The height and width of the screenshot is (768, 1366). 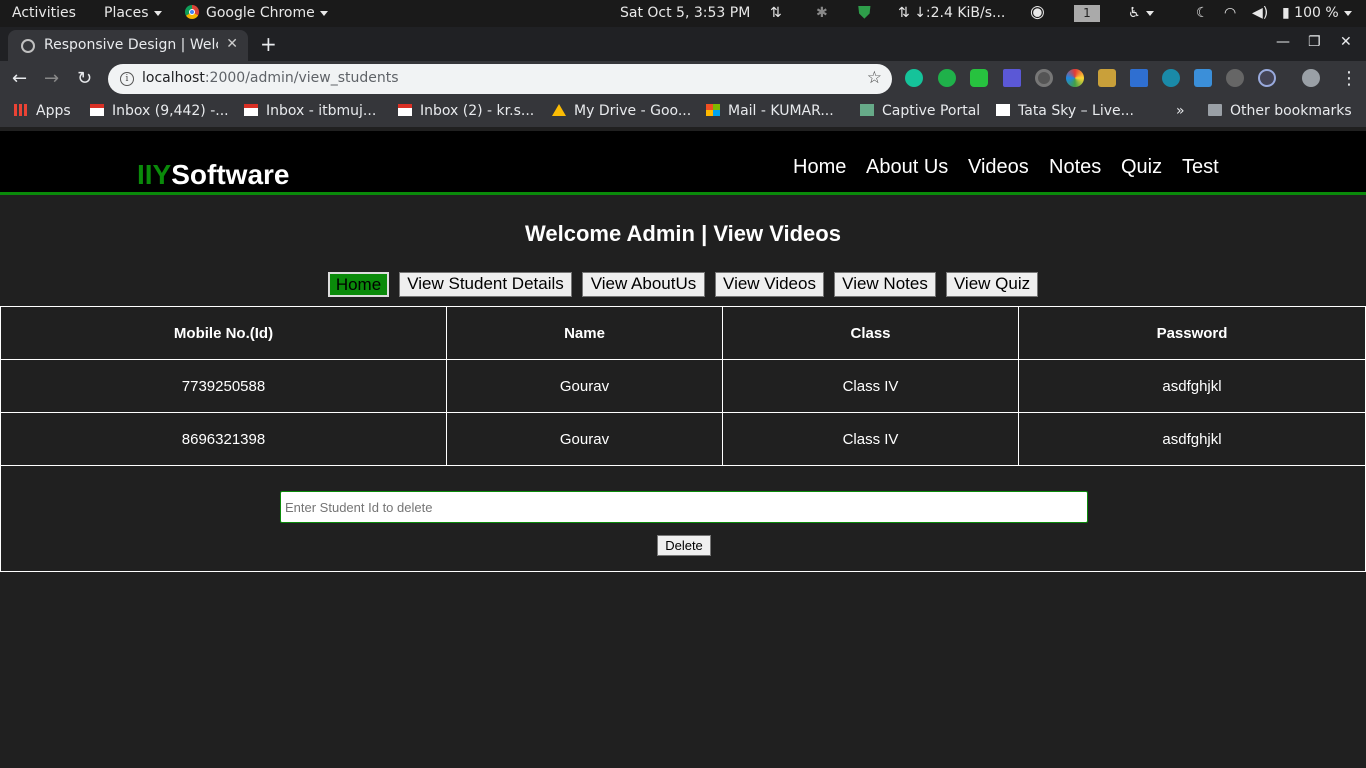 I want to click on window-extension-icon, so click(x=1139, y=78).